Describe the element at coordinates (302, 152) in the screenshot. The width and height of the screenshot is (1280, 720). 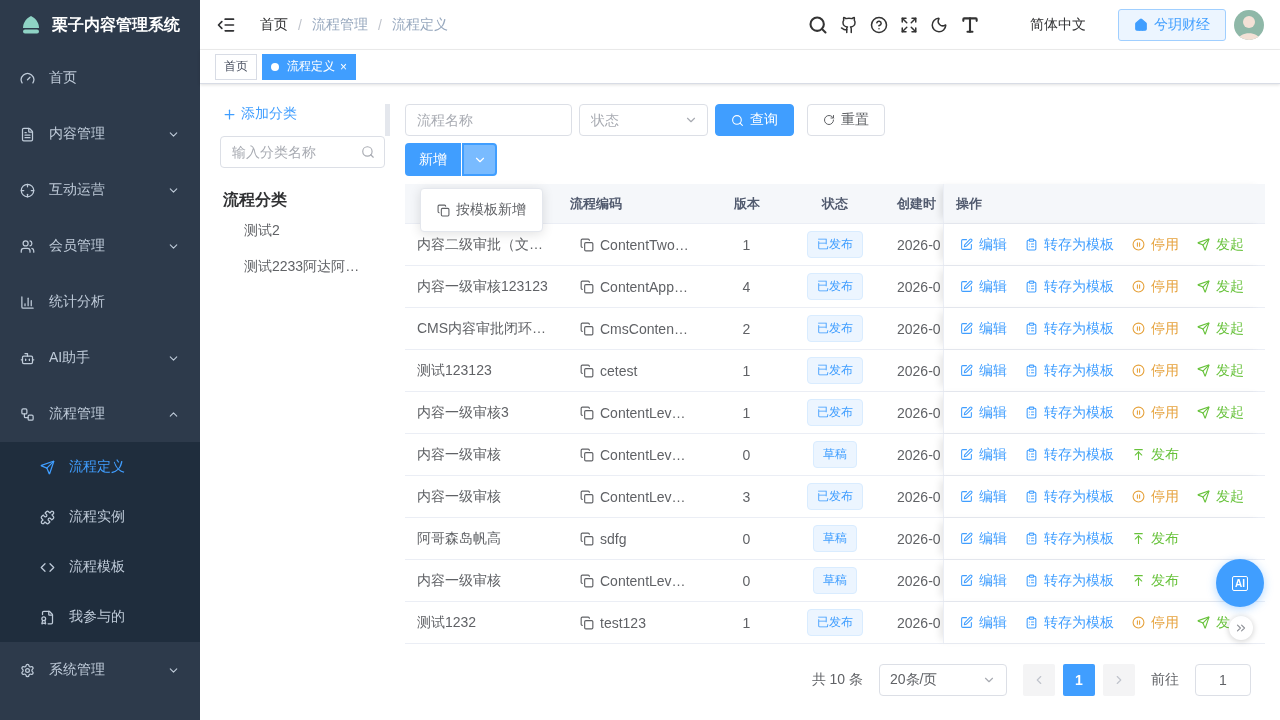
I see `category-search-field: 输入分类名称` at that location.